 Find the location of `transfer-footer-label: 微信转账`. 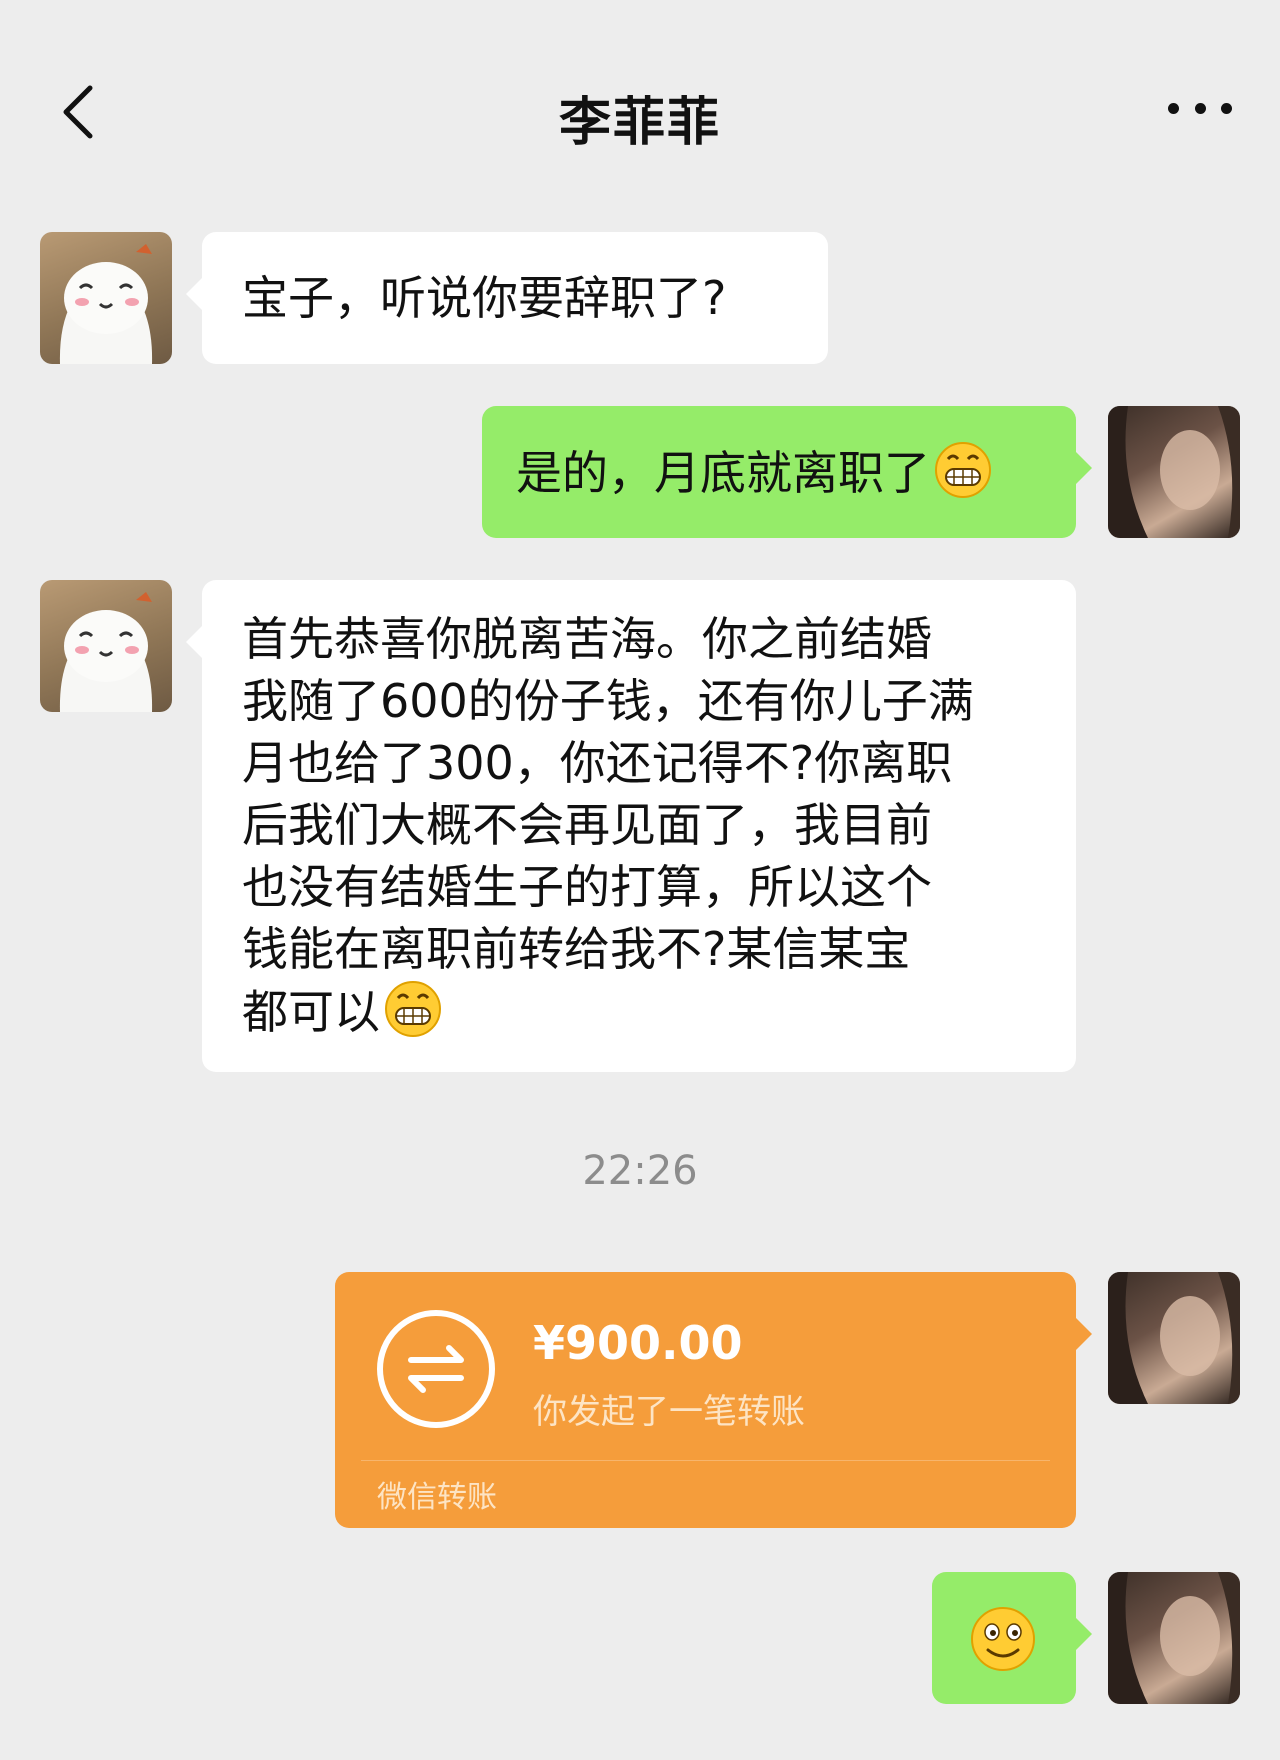

transfer-footer-label: 微信转账 is located at coordinates (437, 1497).